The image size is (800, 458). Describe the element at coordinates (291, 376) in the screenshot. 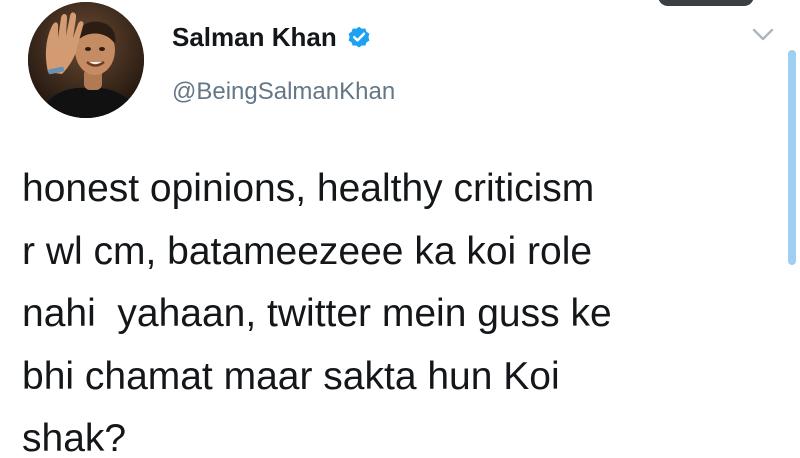

I see `tweet-text-line: bhi chamat maar sakta hun Koi` at that location.